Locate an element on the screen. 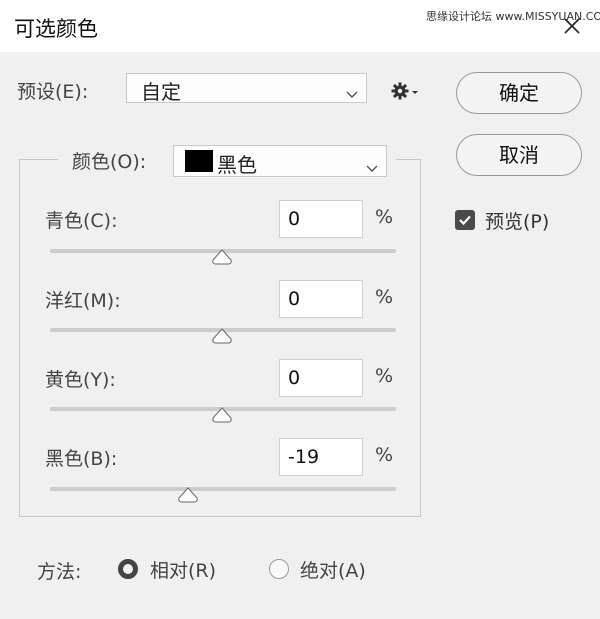 The width and height of the screenshot is (600, 619). radio-absolute is located at coordinates (279, 569).